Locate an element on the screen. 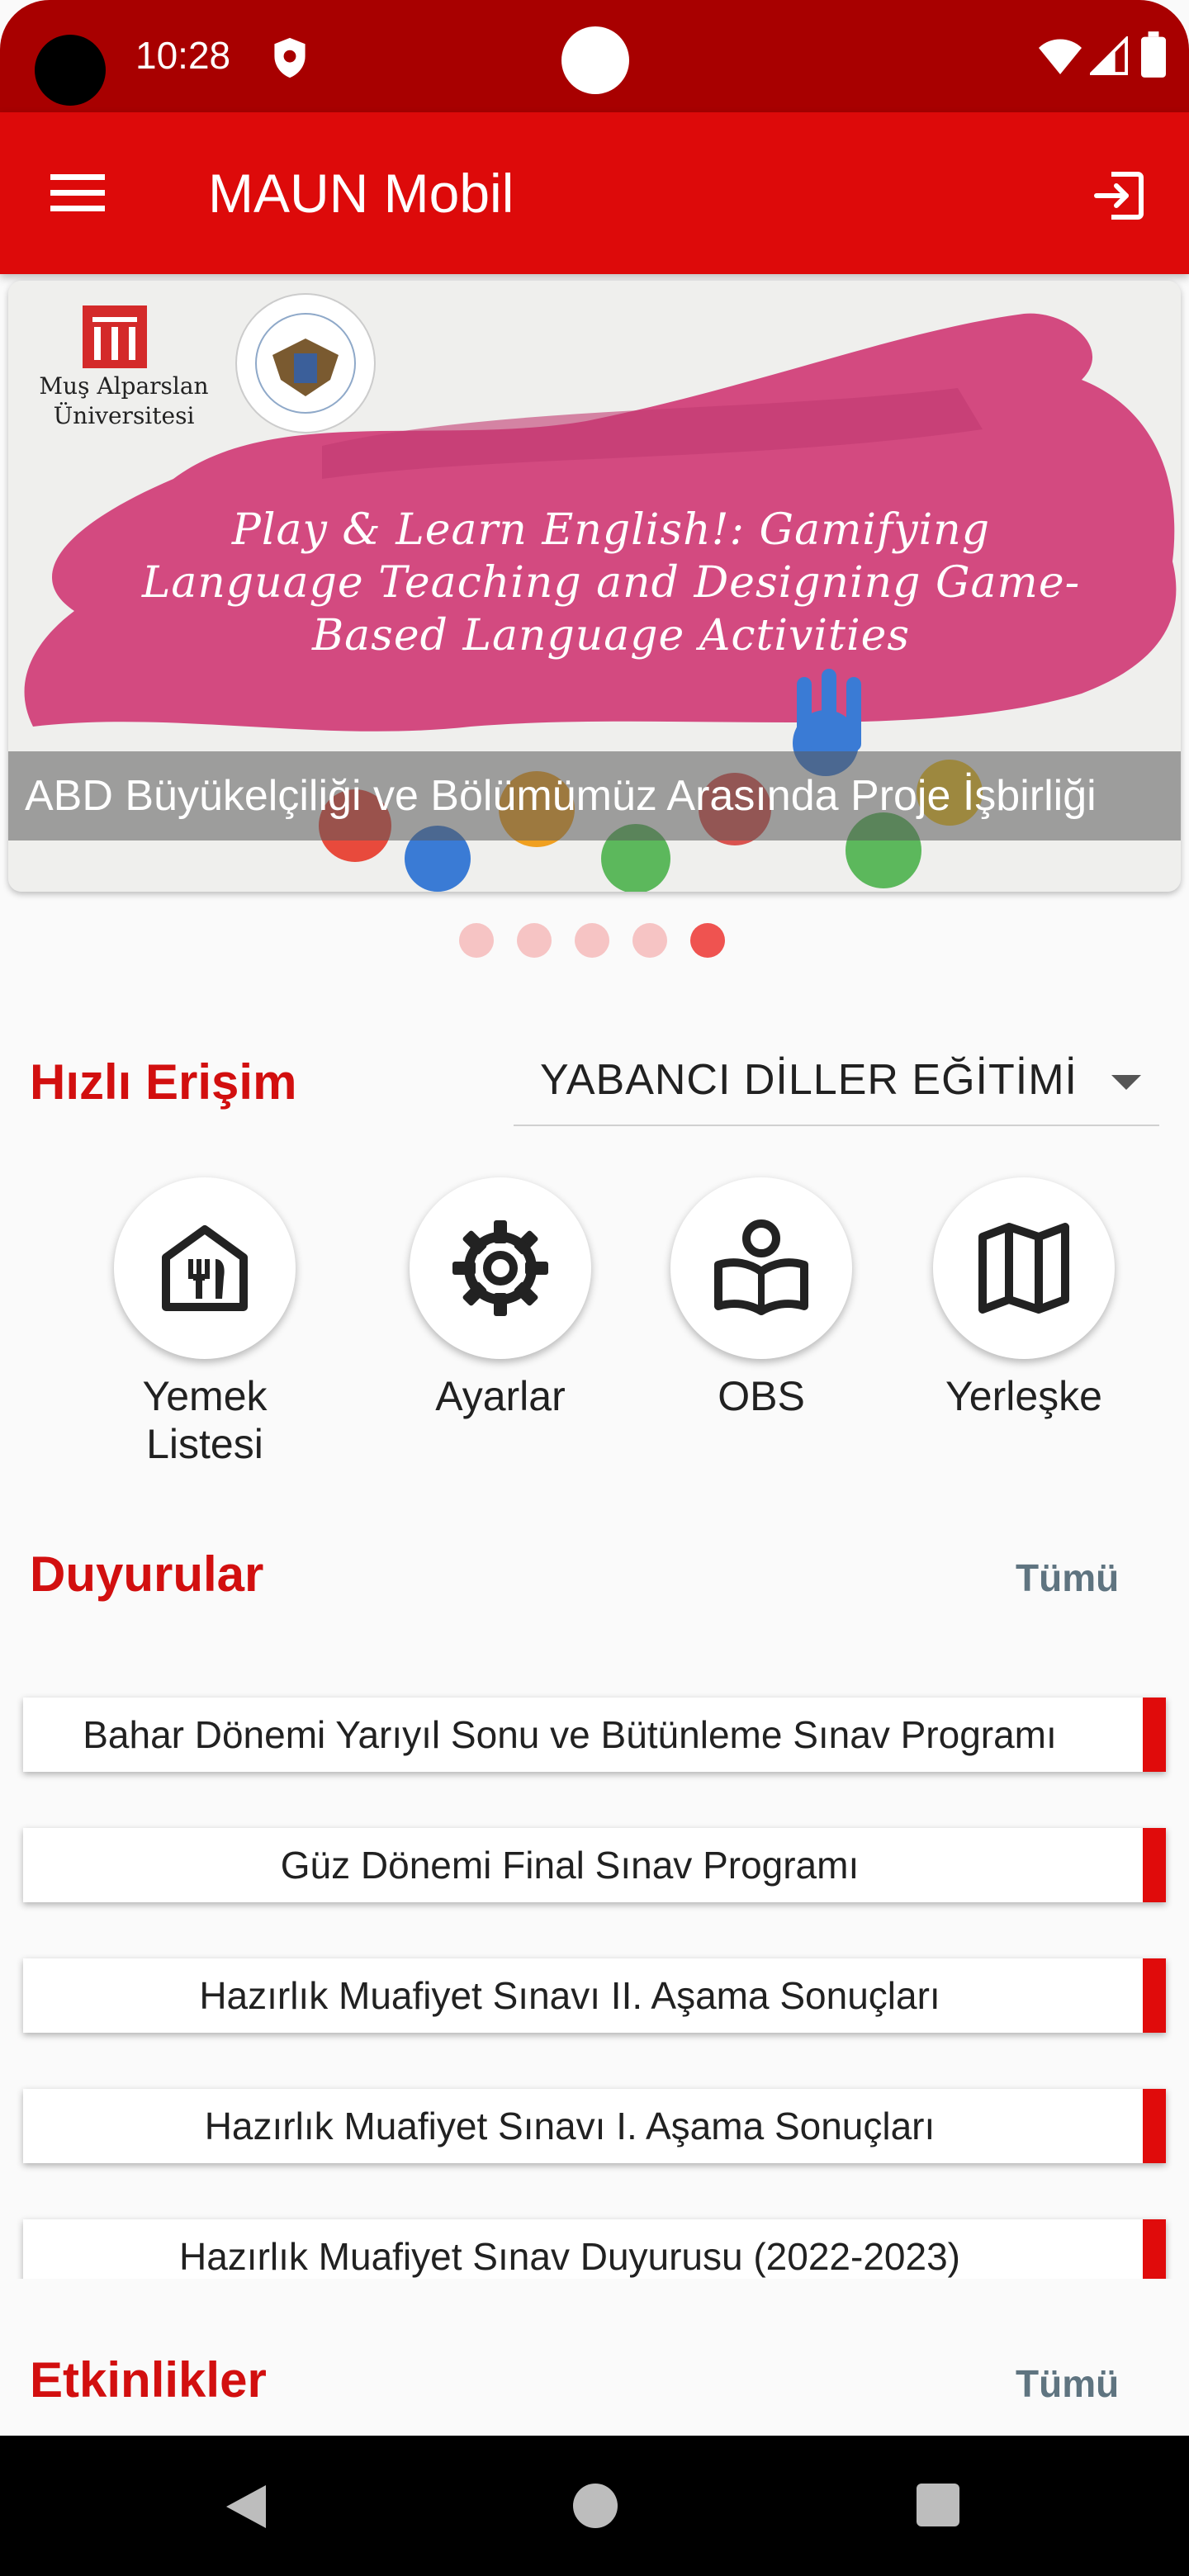 The height and width of the screenshot is (2576, 1189). quick-item-obs: OBS is located at coordinates (761, 1301).